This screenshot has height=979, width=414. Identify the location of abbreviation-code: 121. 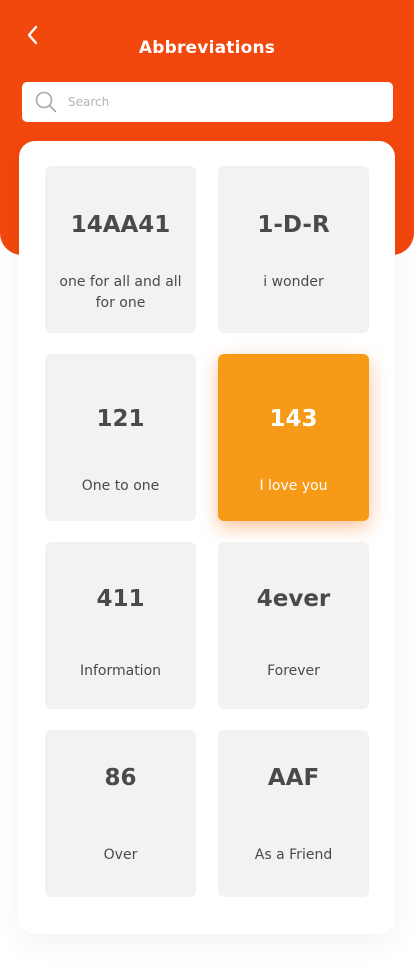
(120, 419).